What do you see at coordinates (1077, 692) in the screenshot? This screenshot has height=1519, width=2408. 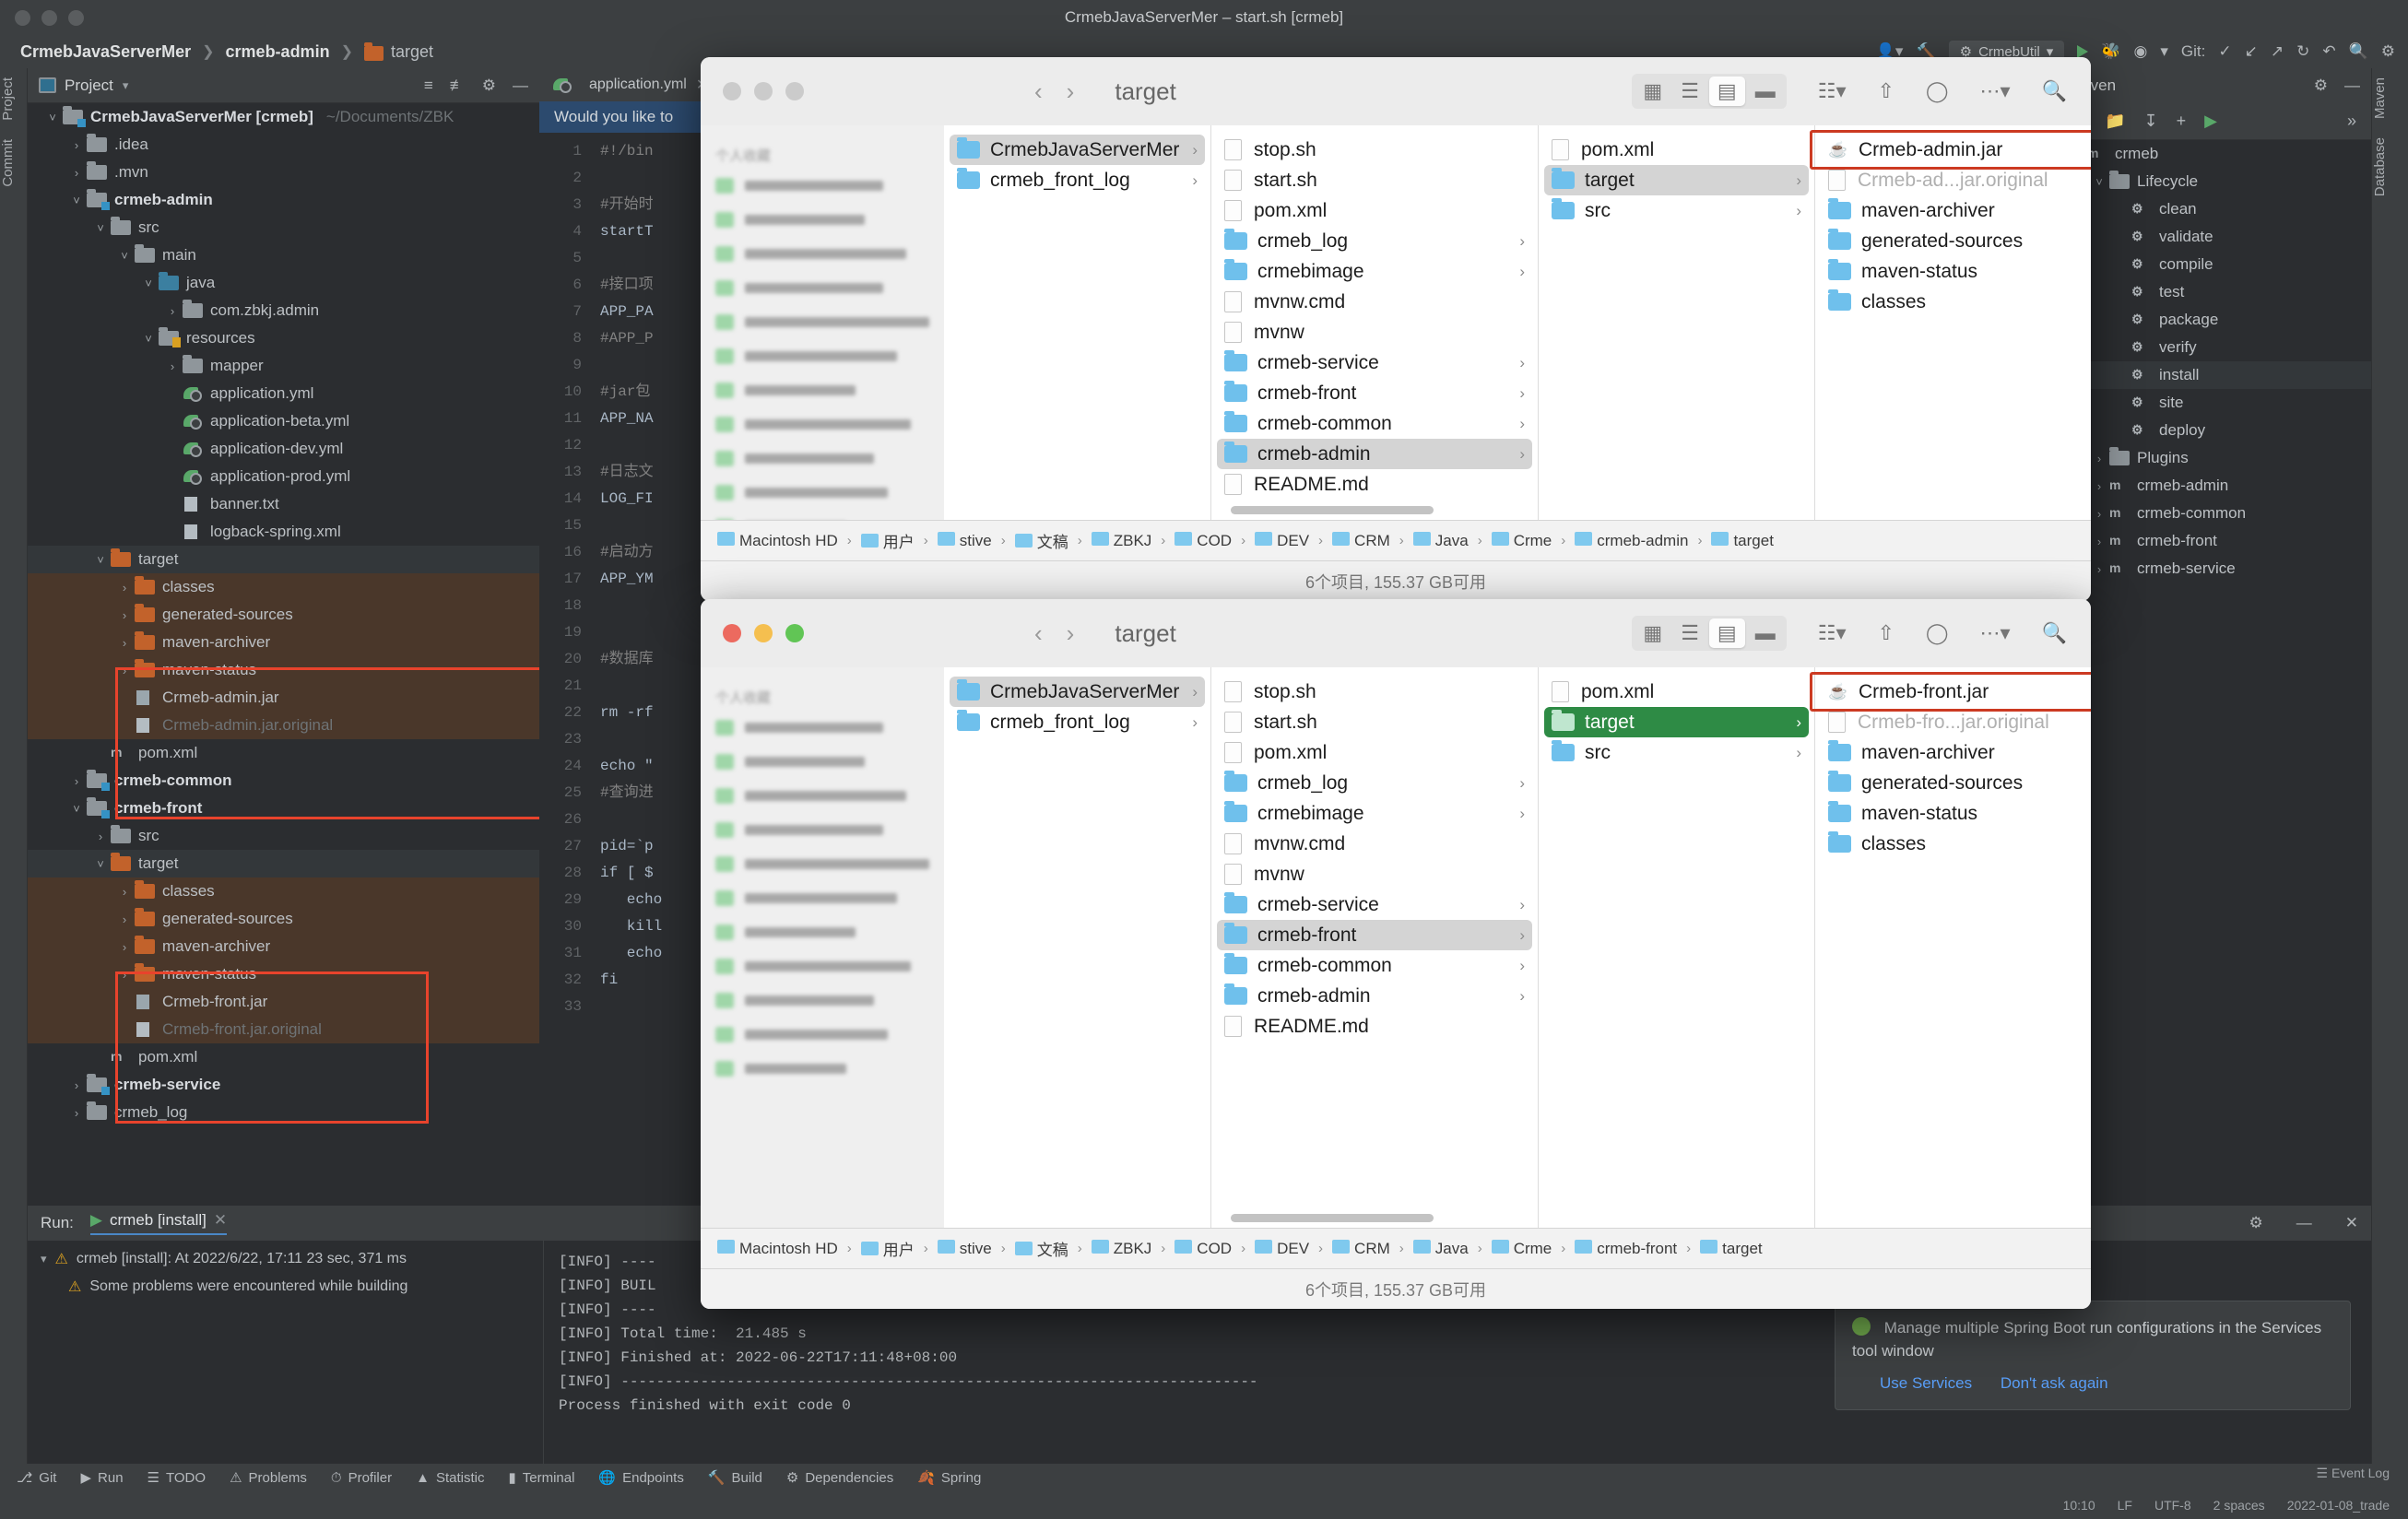 I see `finder-item: CrmebJavaServerMer ›` at bounding box center [1077, 692].